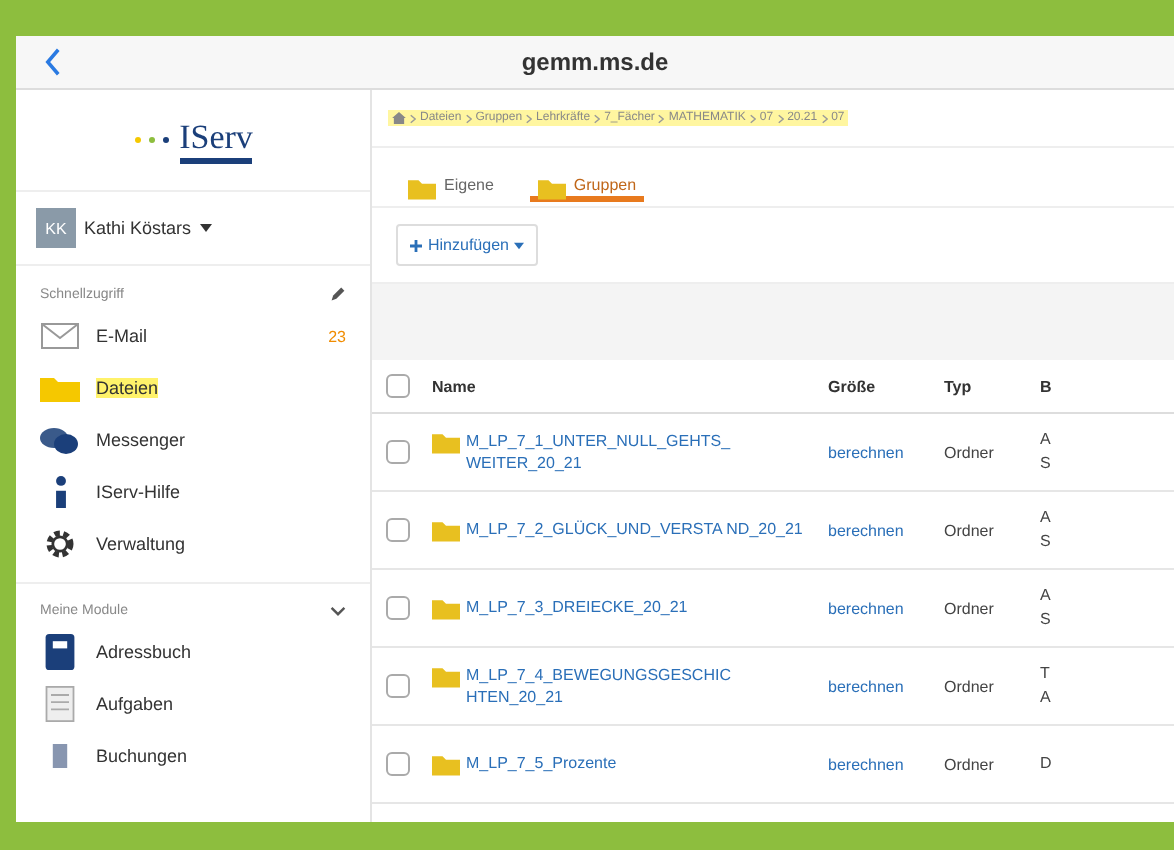 Image resolution: width=1174 pixels, height=850 pixels. What do you see at coordinates (216, 140) in the screenshot?
I see `logo: IServ` at bounding box center [216, 140].